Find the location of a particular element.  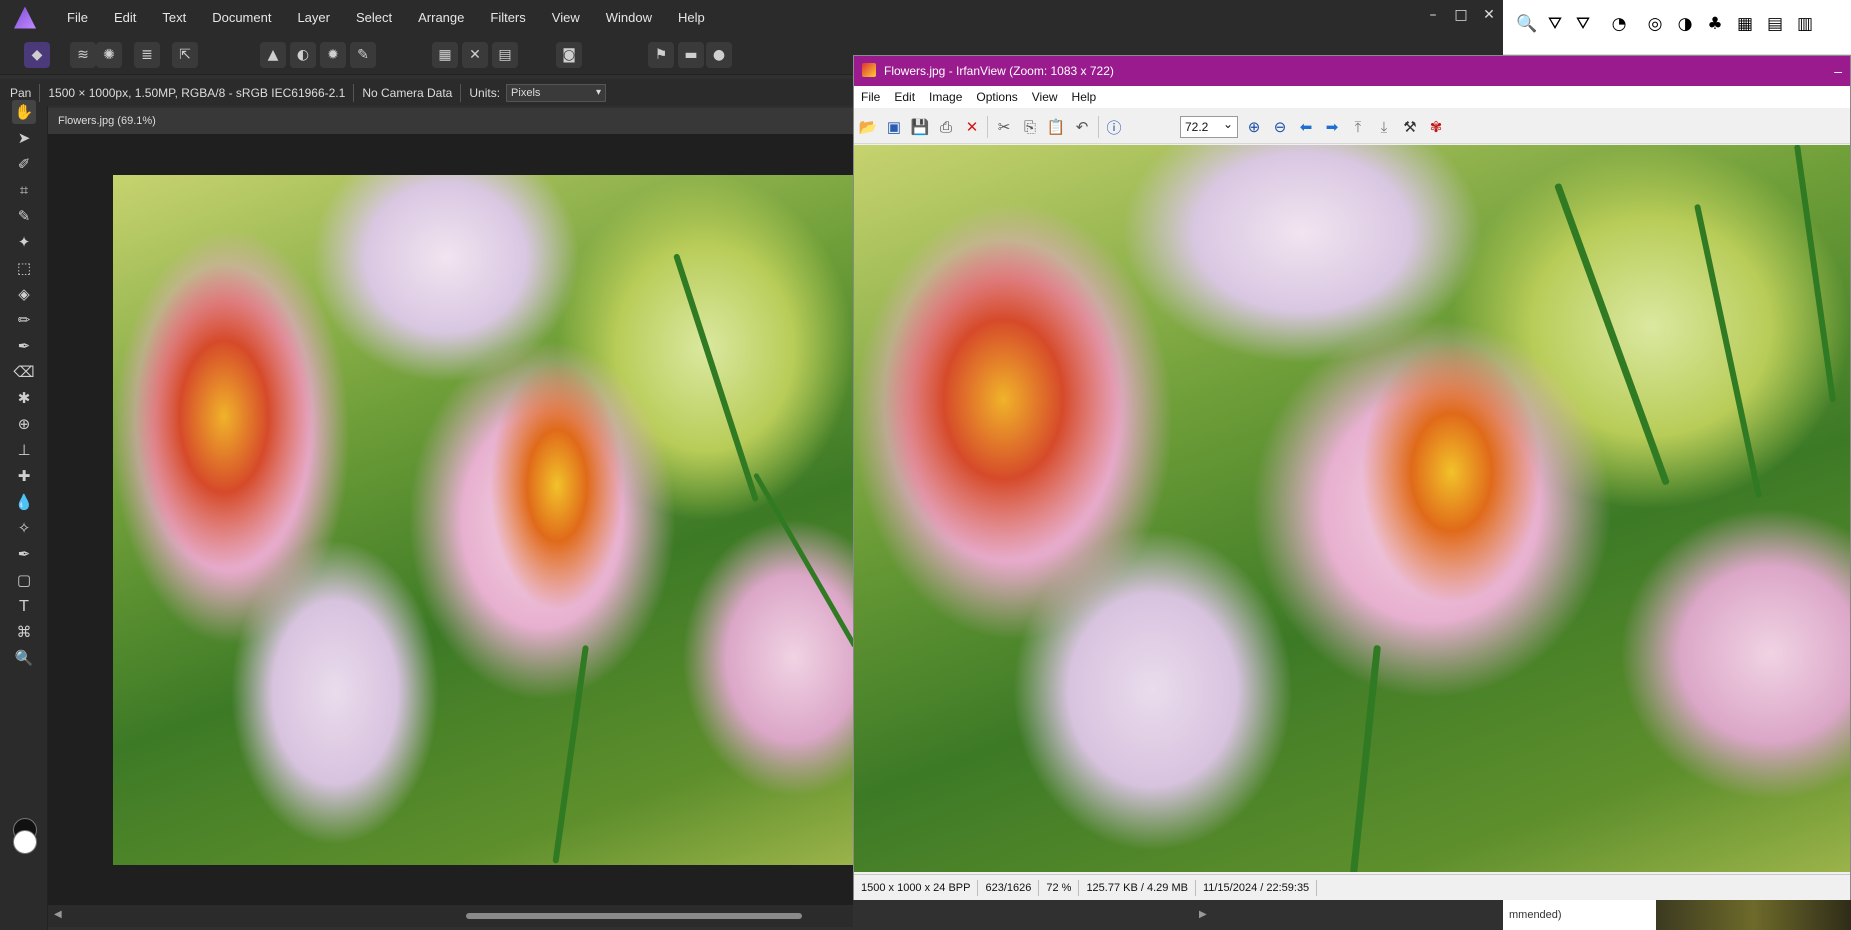

irf-menu-file: File is located at coordinates (870, 97).